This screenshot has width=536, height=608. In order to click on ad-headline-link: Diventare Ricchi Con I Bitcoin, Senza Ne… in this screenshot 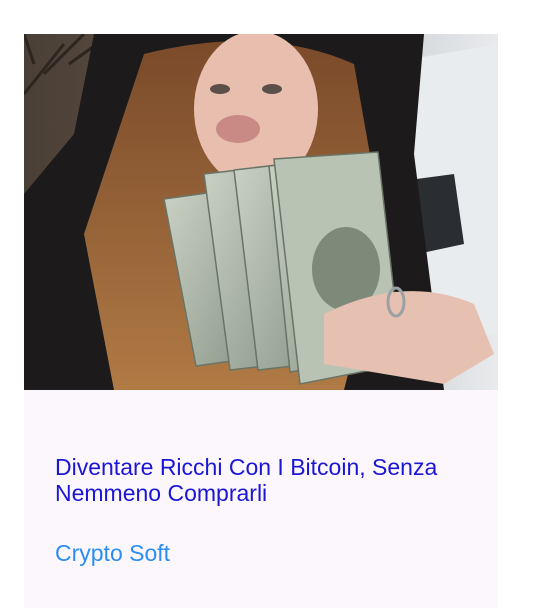, I will do `click(265, 480)`.